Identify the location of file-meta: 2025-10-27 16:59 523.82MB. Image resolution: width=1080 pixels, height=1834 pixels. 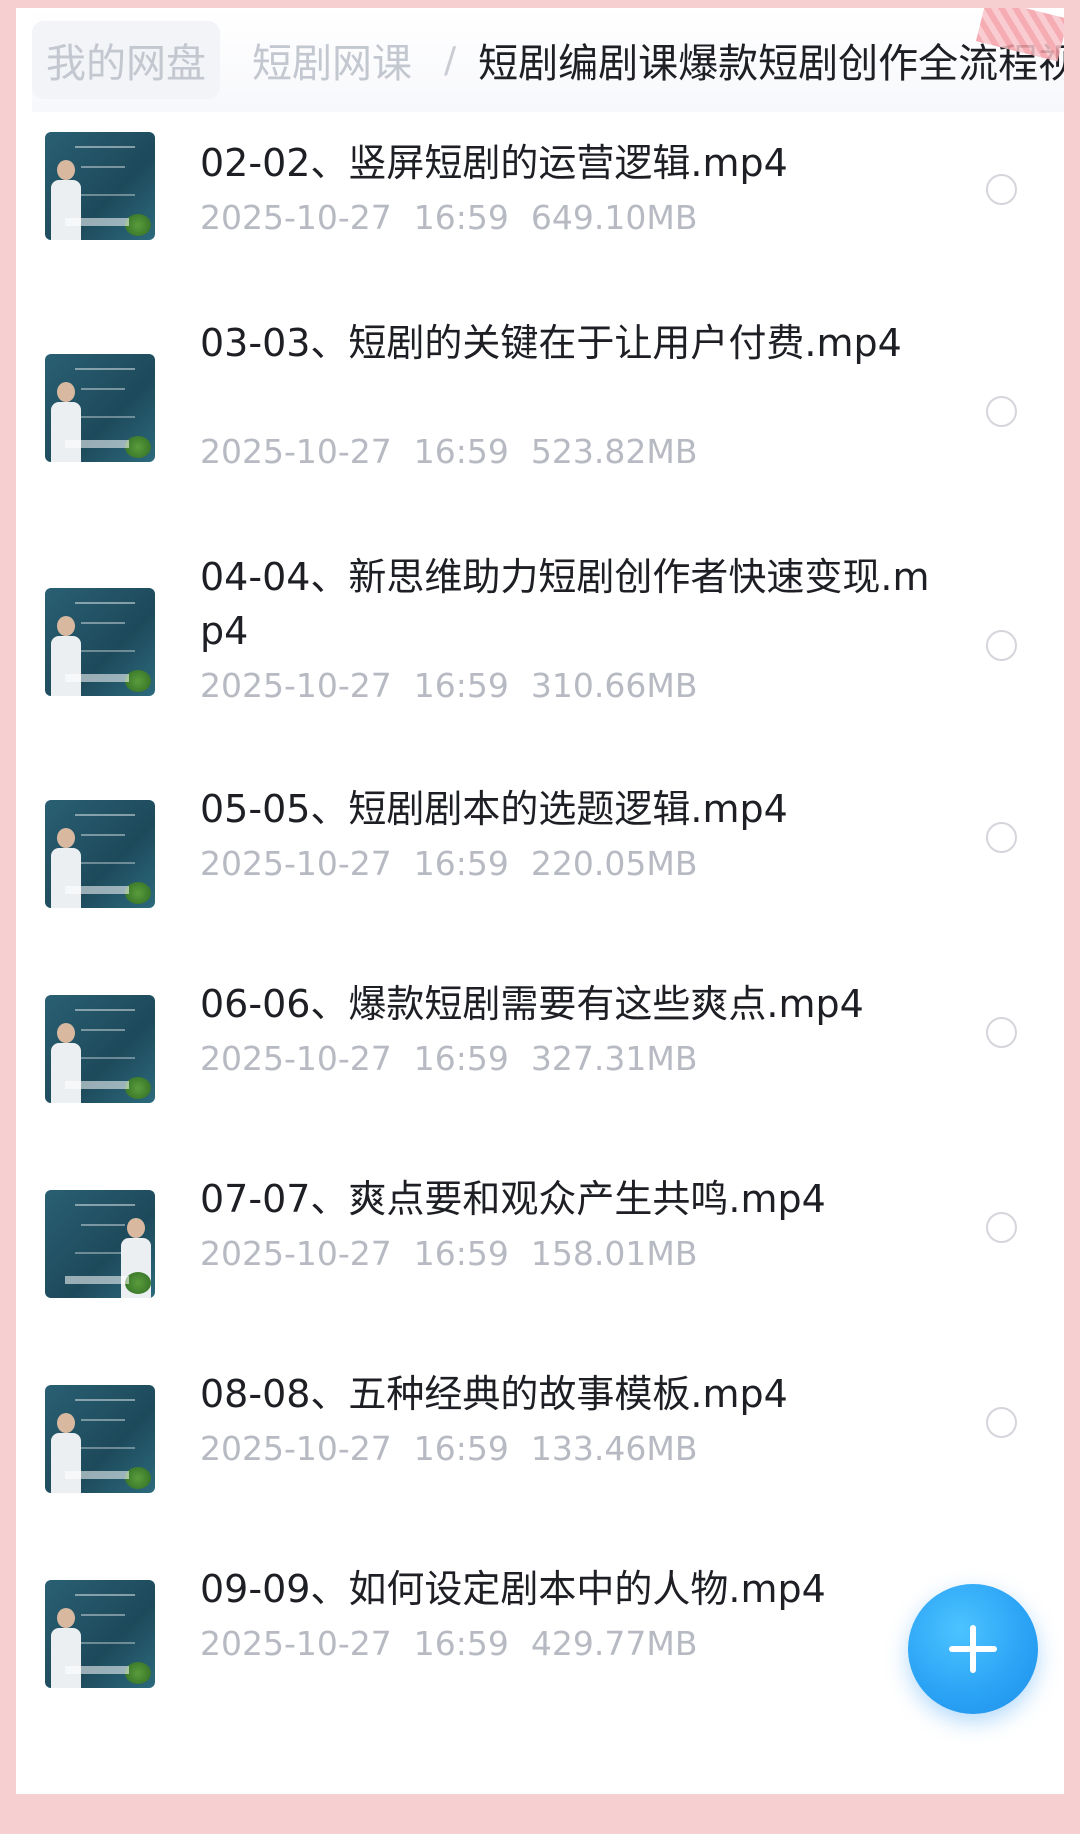
(459, 451).